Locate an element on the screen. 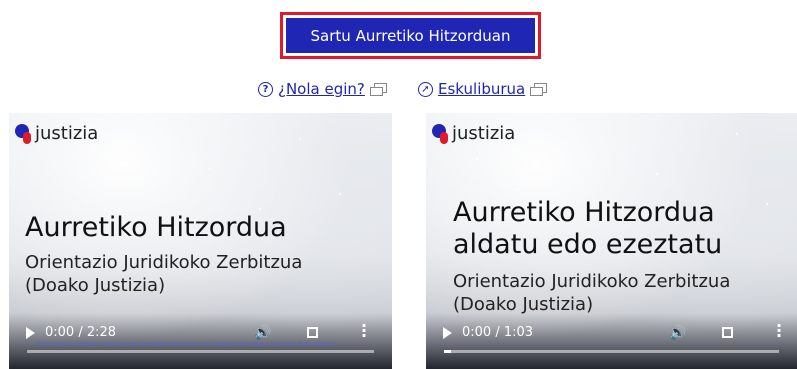 This screenshot has width=797, height=369. video-title: Aurretiko Hitzordua is located at coordinates (156, 228).